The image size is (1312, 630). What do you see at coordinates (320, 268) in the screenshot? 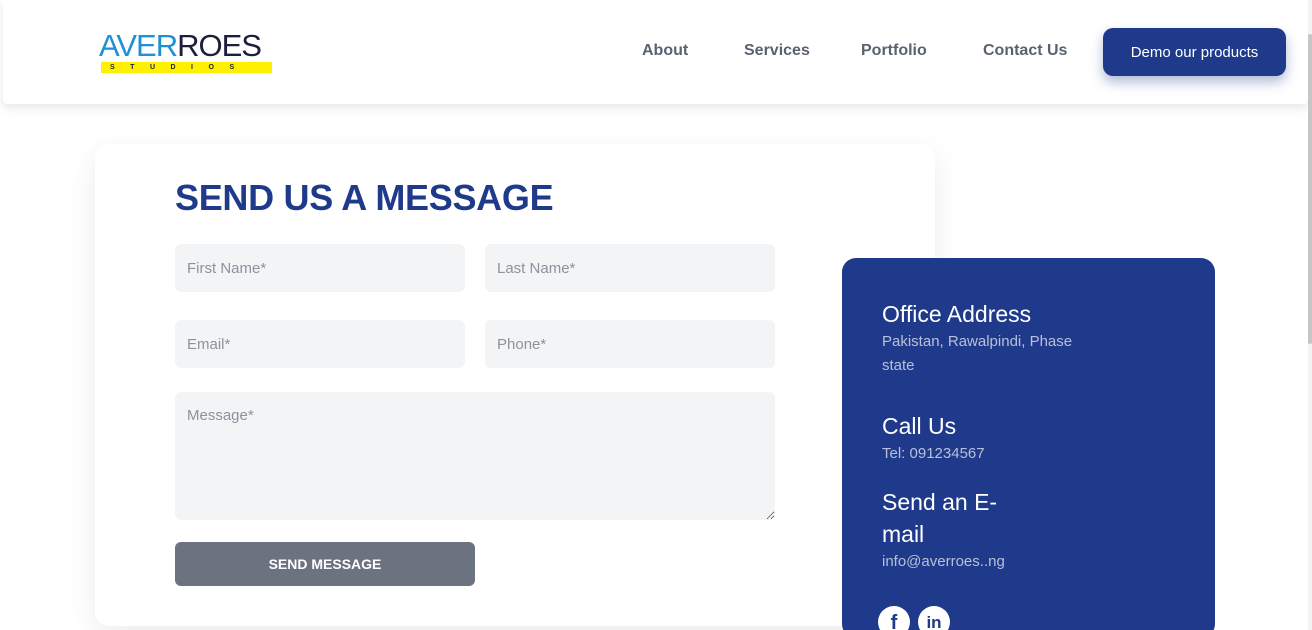
I see `first-name-input` at bounding box center [320, 268].